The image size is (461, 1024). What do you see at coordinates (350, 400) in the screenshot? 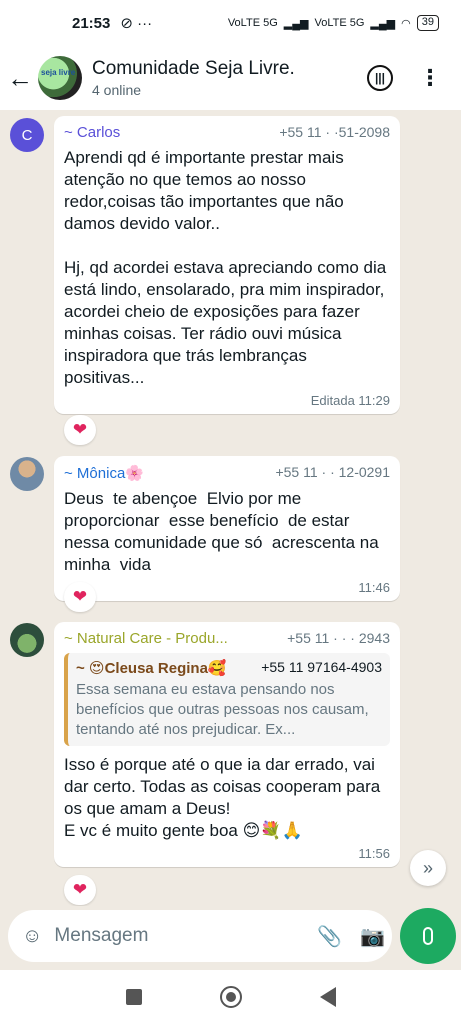
I see `message-timestamp: Editada 11:29` at bounding box center [350, 400].